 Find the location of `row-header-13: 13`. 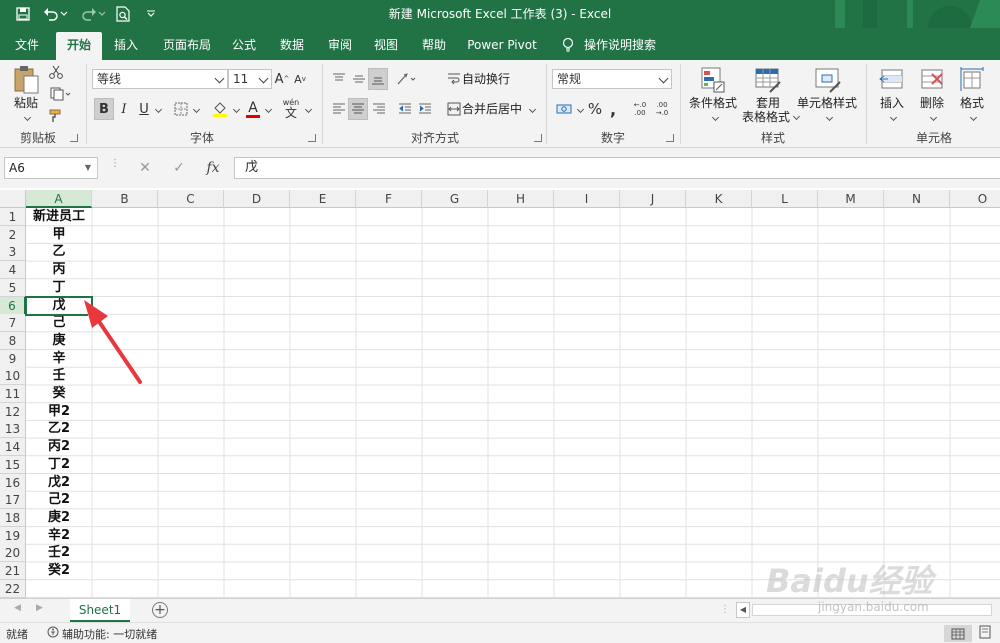

row-header-13: 13 is located at coordinates (13, 429).